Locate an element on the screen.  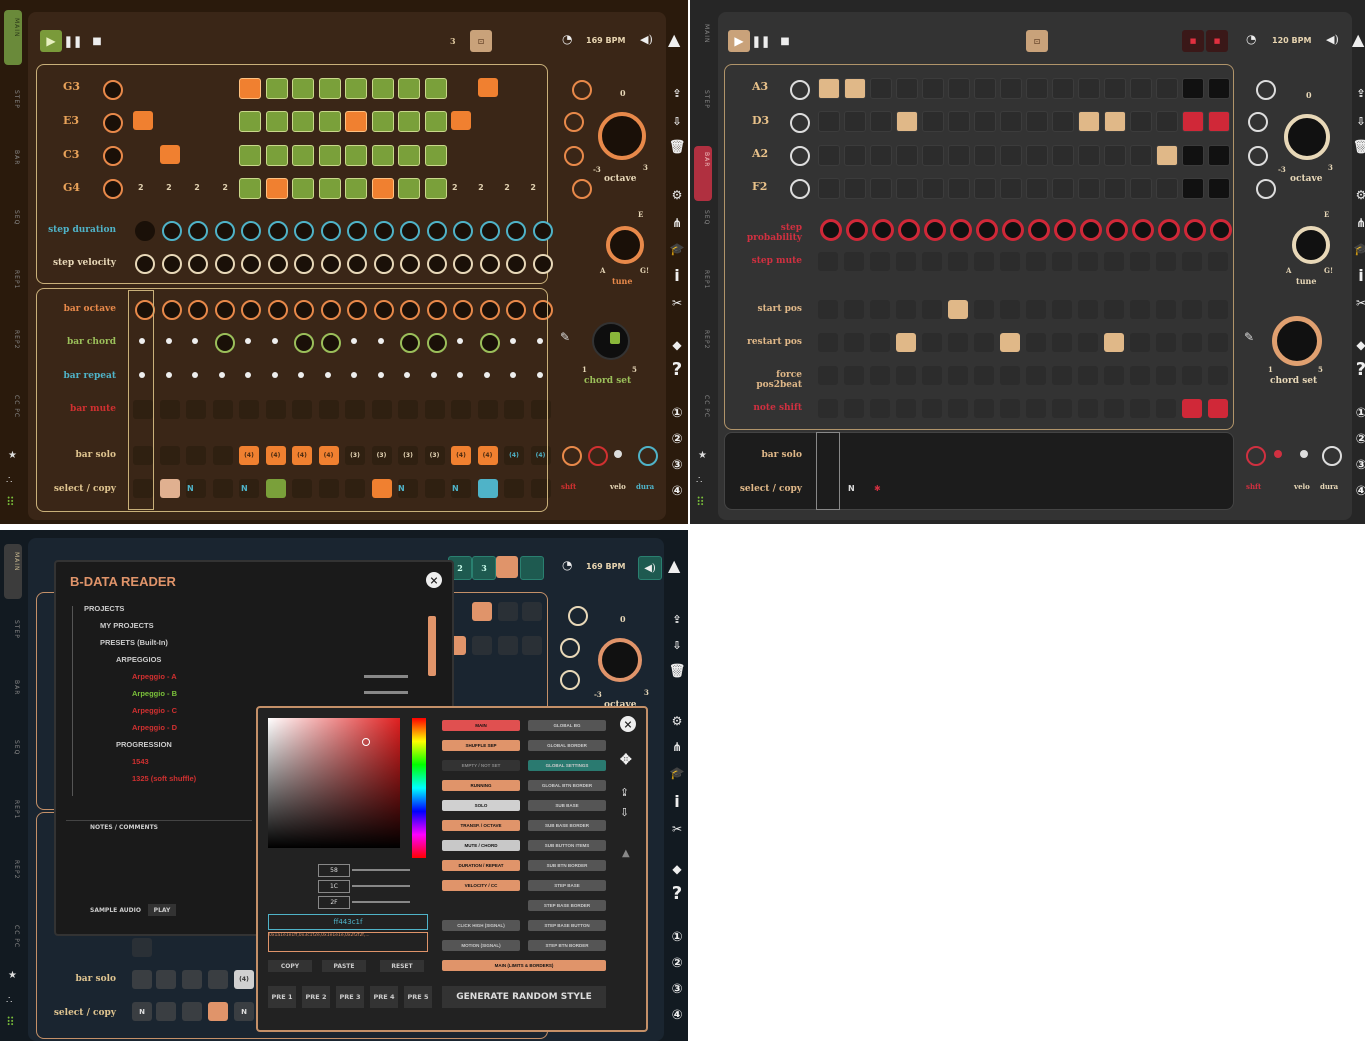
step-marker: ⊡ is located at coordinates (1037, 41).